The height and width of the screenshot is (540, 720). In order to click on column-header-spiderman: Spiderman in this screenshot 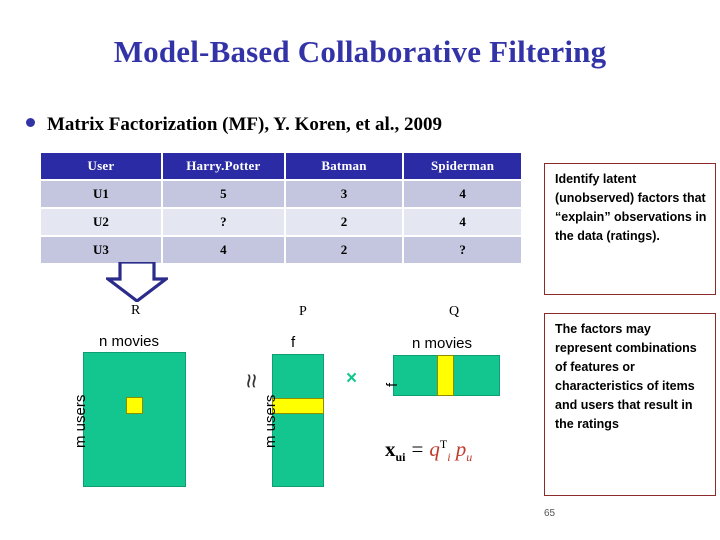, I will do `click(462, 166)`.